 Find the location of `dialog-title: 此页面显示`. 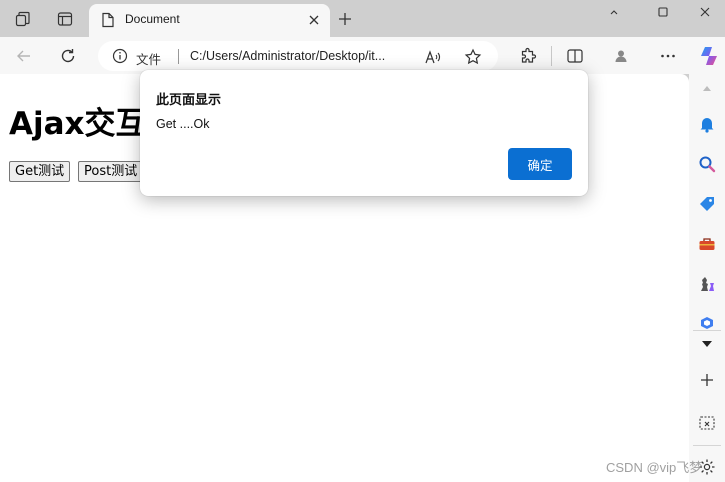

dialog-title: 此页面显示 is located at coordinates (189, 100).